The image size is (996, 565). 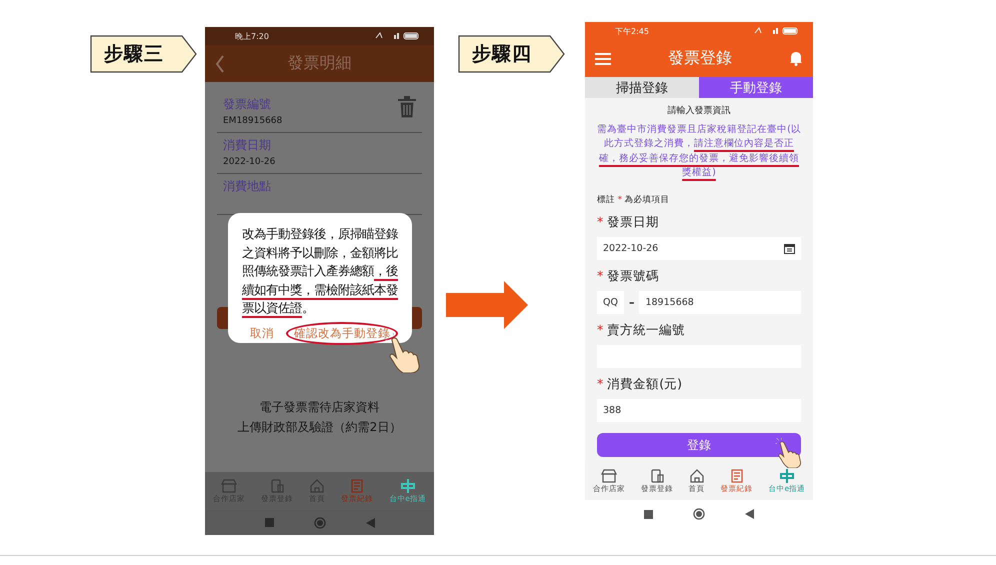 What do you see at coordinates (512, 54) in the screenshot?
I see `step-label: 步驟四` at bounding box center [512, 54].